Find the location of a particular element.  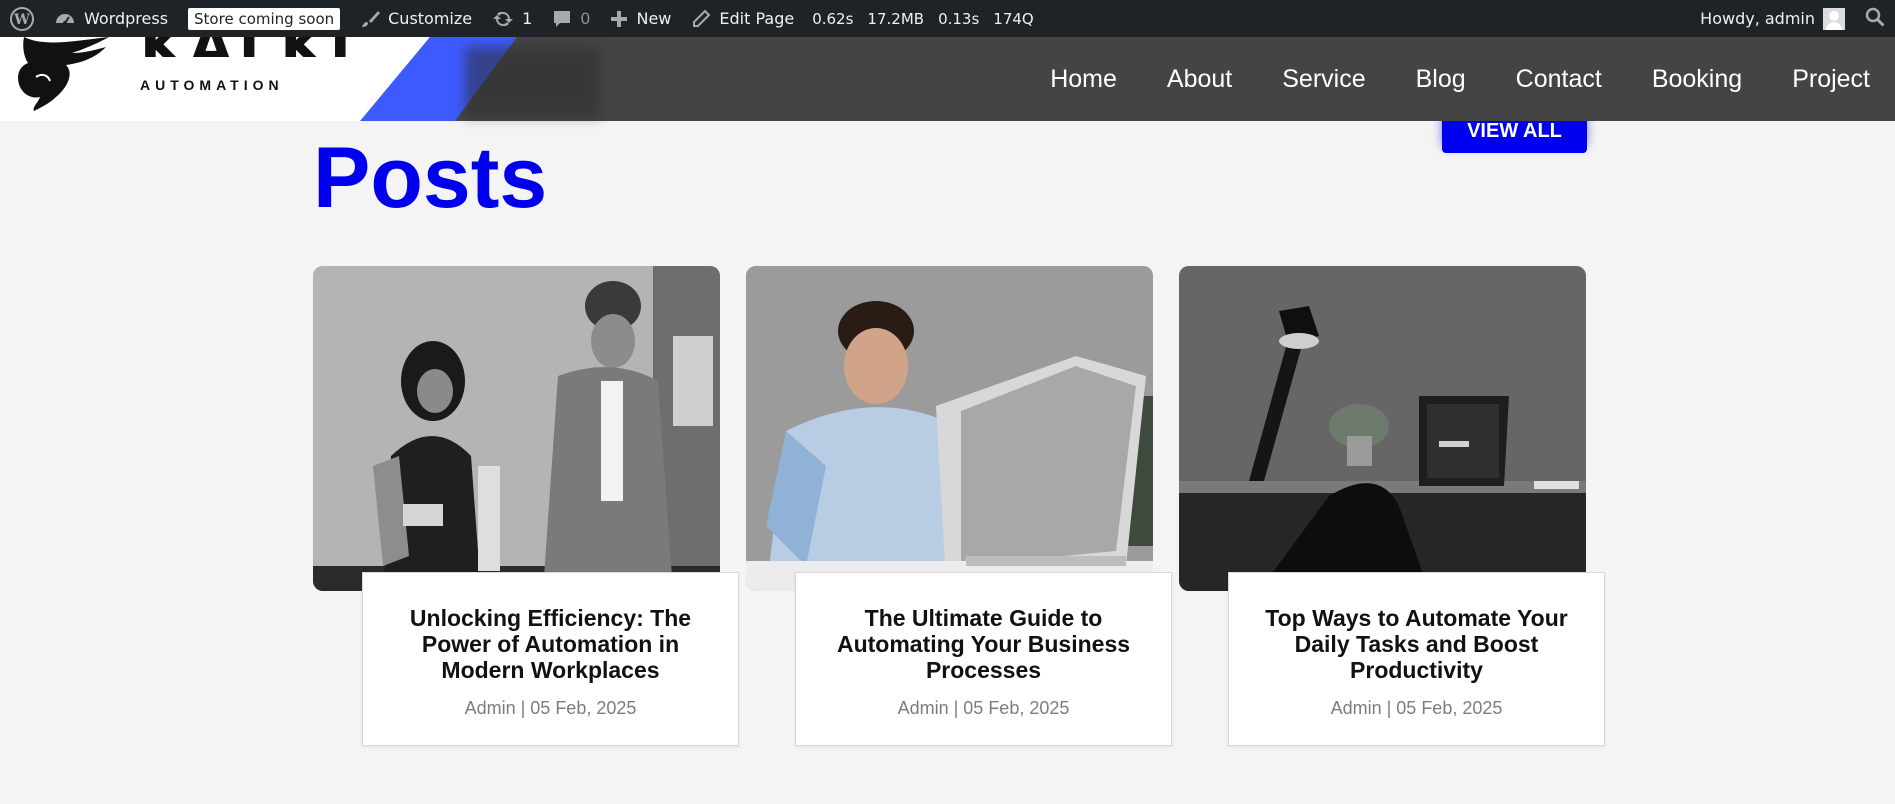

updates-link: 1 is located at coordinates (512, 18).